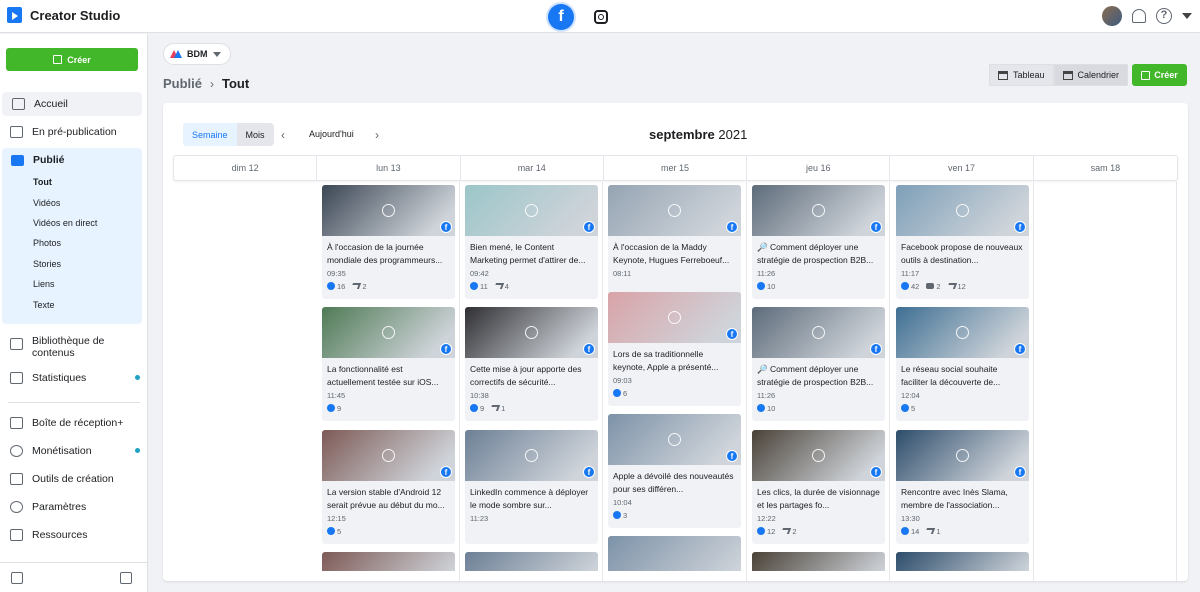 This screenshot has width=1200, height=592. Describe the element at coordinates (501, 286) in the screenshot. I see `shares-count: 4` at that location.